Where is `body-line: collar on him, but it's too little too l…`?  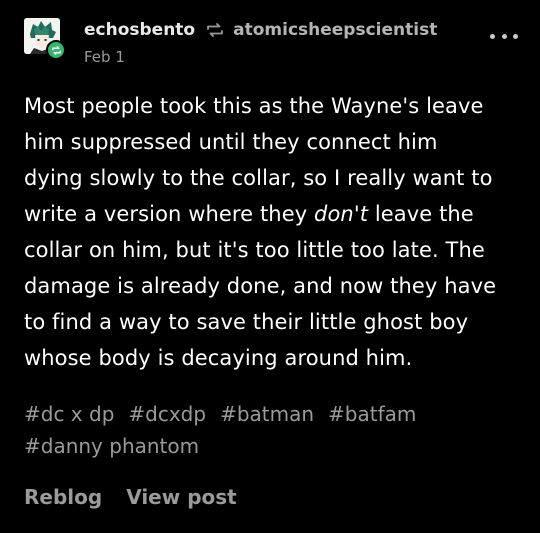 body-line: collar on him, but it's too little too l… is located at coordinates (254, 250).